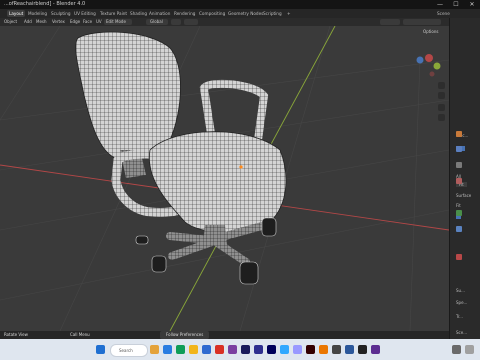 The height and width of the screenshot is (360, 480). Describe the element at coordinates (284, 349) in the screenshot. I see `taskbar-app-11-icon` at that location.